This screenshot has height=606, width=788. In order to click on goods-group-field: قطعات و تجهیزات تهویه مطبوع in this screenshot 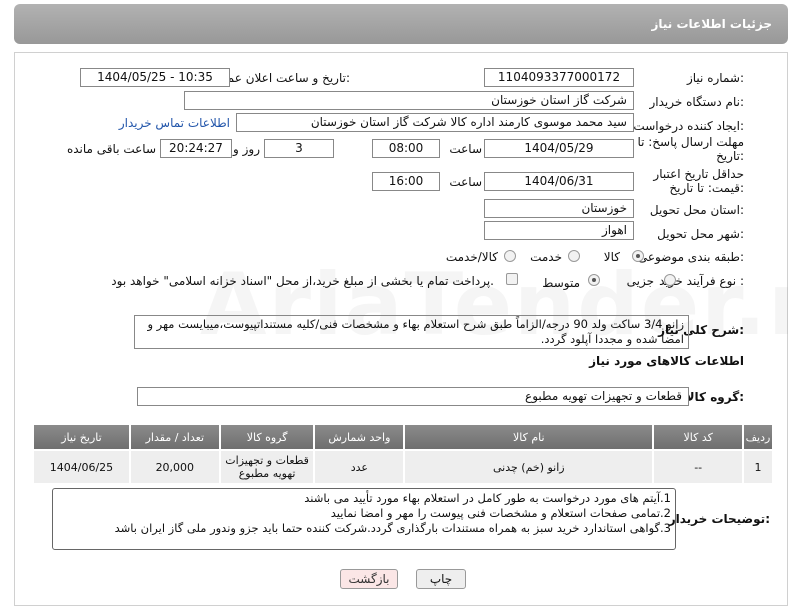, I will do `click(413, 396)`.